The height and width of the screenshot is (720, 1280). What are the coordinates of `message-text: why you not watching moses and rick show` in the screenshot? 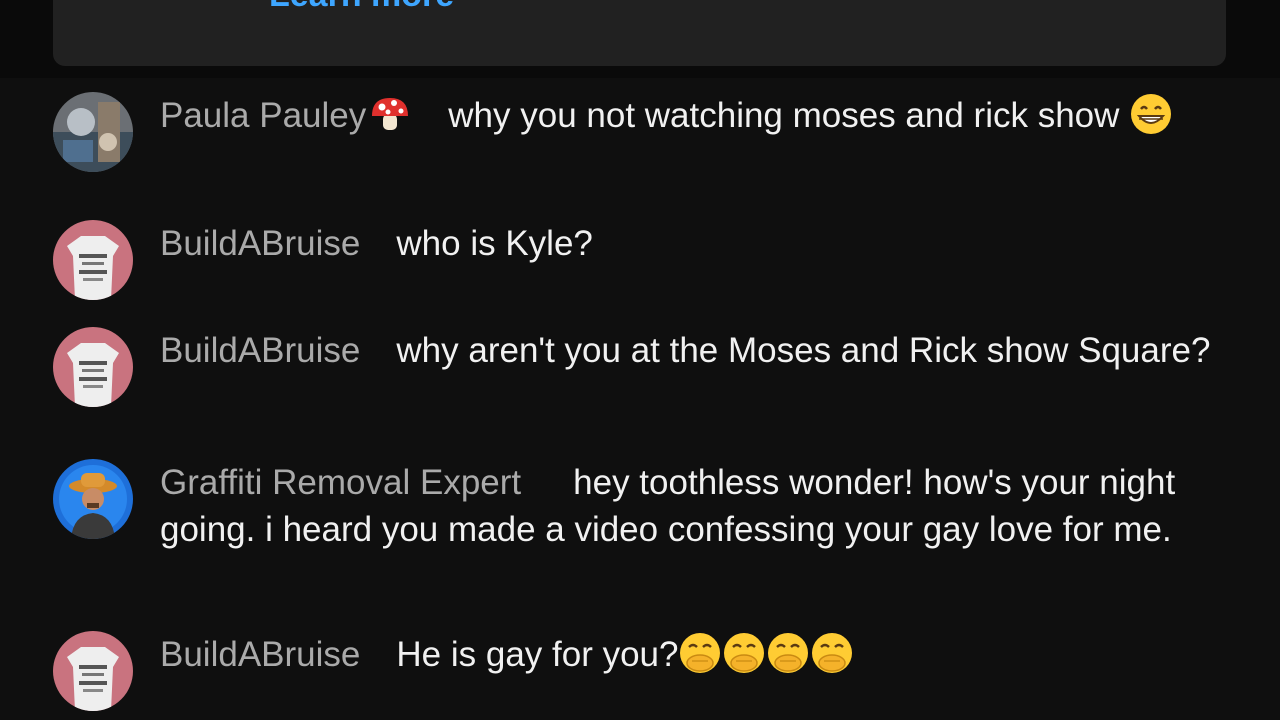 It's located at (784, 115).